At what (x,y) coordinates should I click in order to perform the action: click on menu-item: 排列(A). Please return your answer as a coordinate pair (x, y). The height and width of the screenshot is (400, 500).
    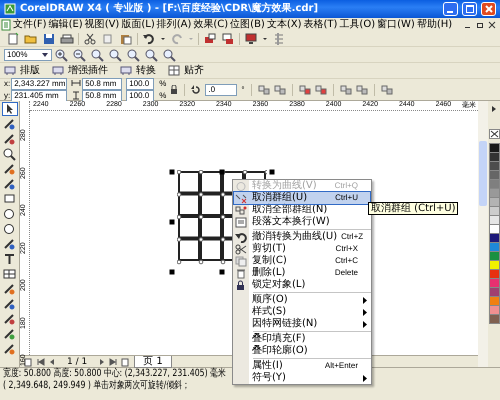
    Looking at the image, I should click on (174, 24).